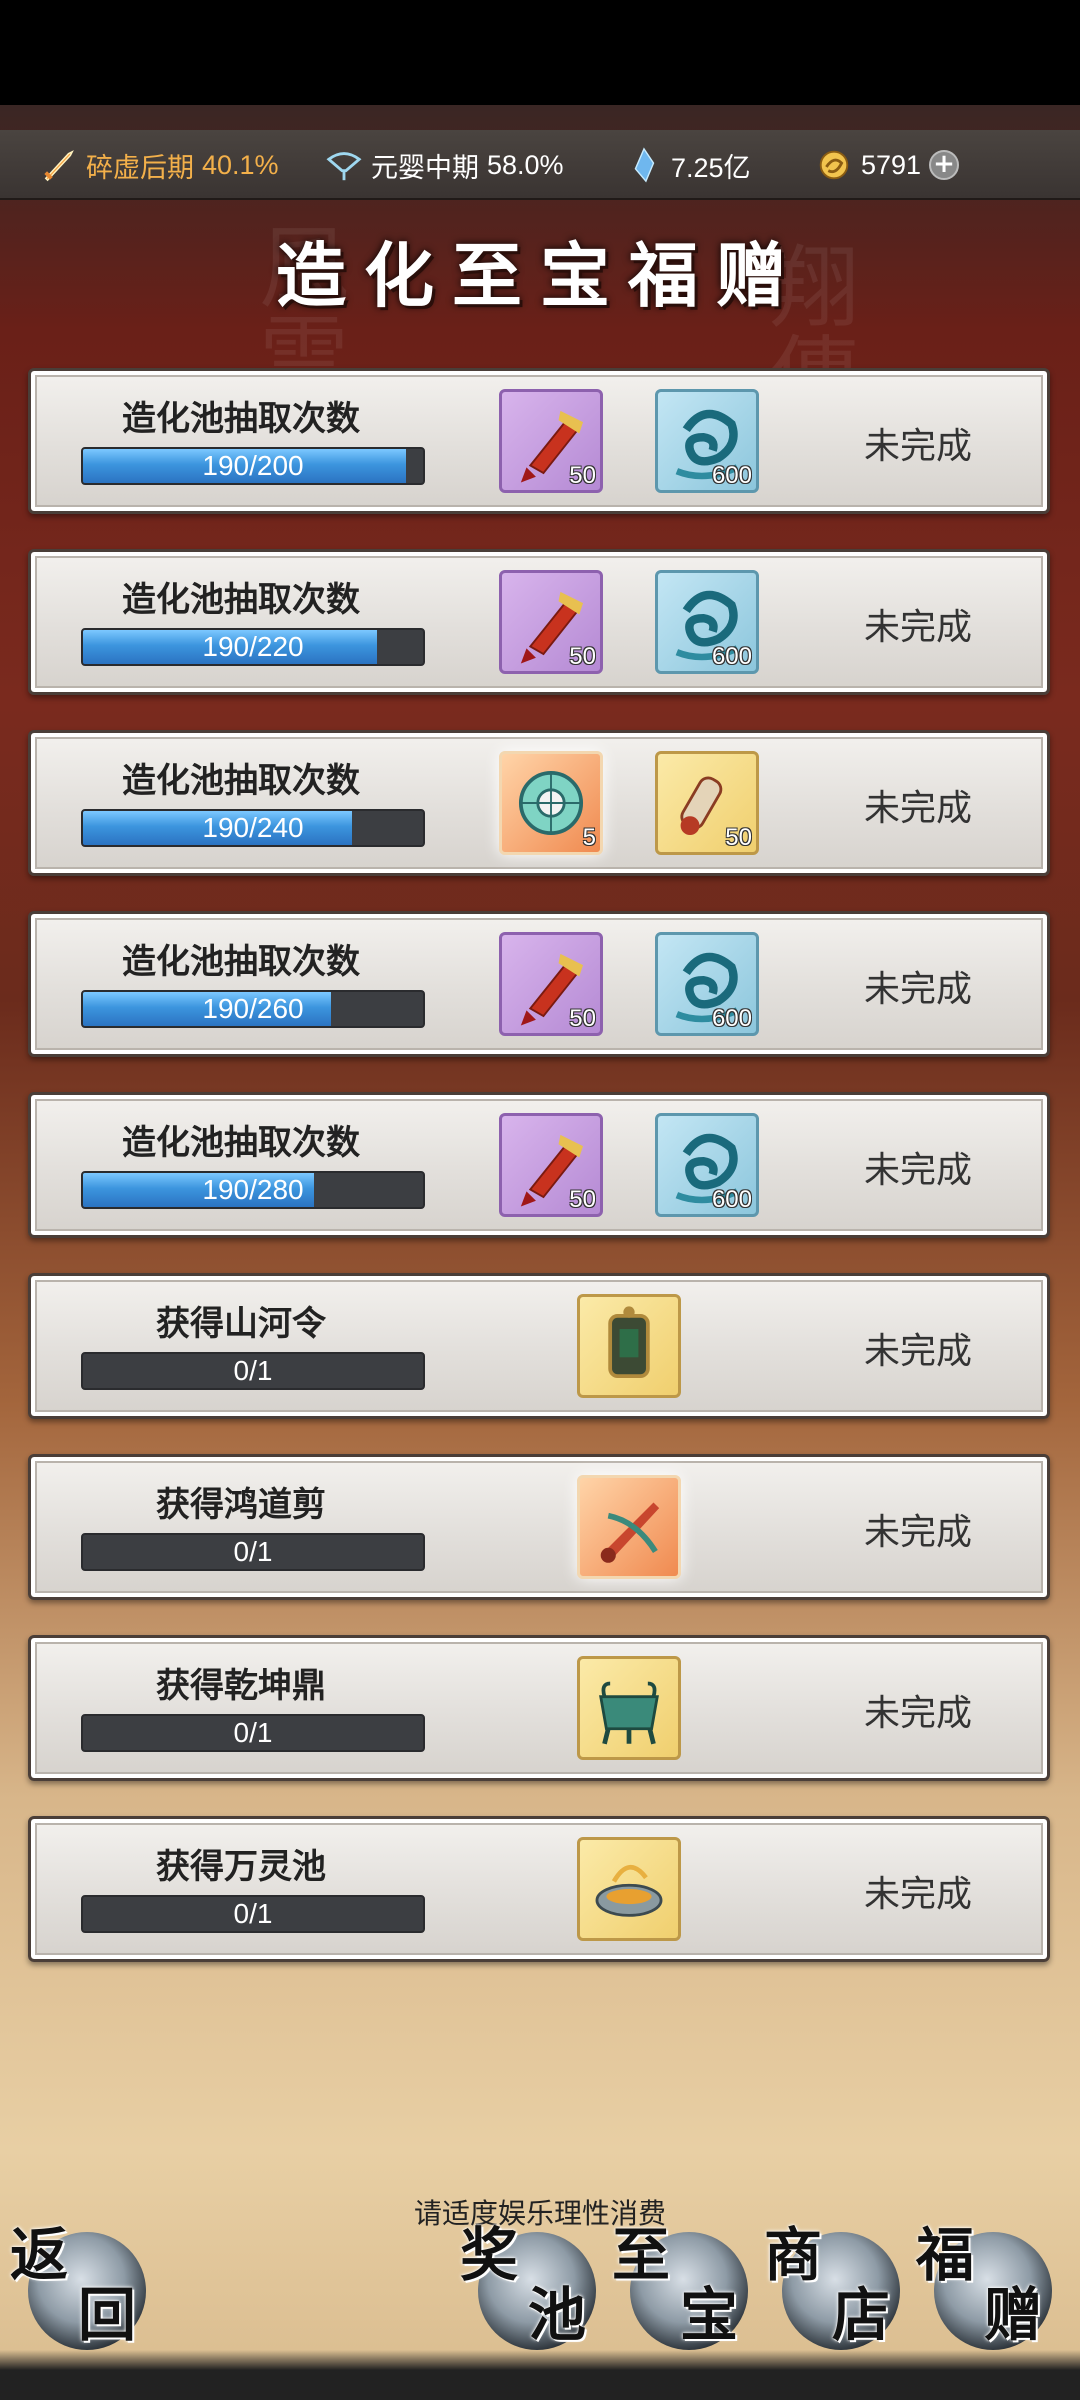 This screenshot has width=1080, height=2400. What do you see at coordinates (240, 164) in the screenshot?
I see `stage-progress: 40.1%` at bounding box center [240, 164].